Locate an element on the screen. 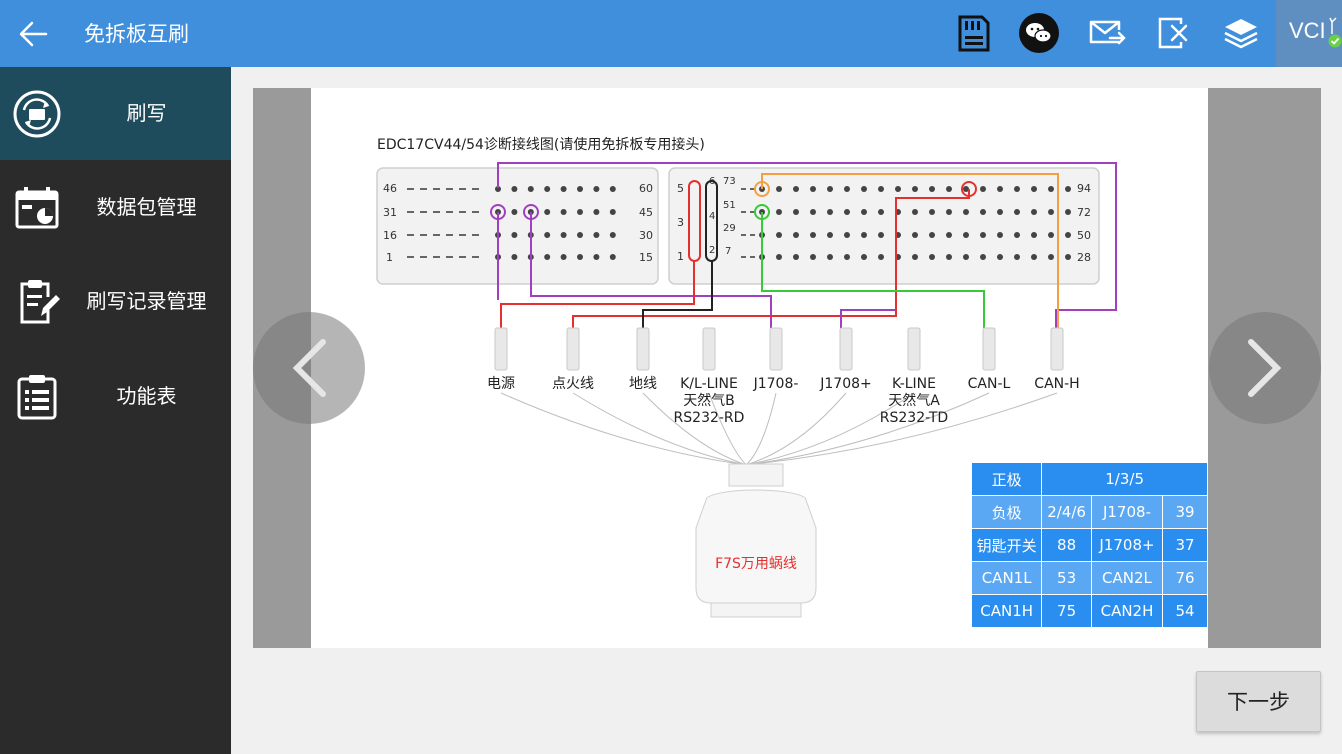 The height and width of the screenshot is (754, 1342). table-cell: CAN2H is located at coordinates (1127, 611).